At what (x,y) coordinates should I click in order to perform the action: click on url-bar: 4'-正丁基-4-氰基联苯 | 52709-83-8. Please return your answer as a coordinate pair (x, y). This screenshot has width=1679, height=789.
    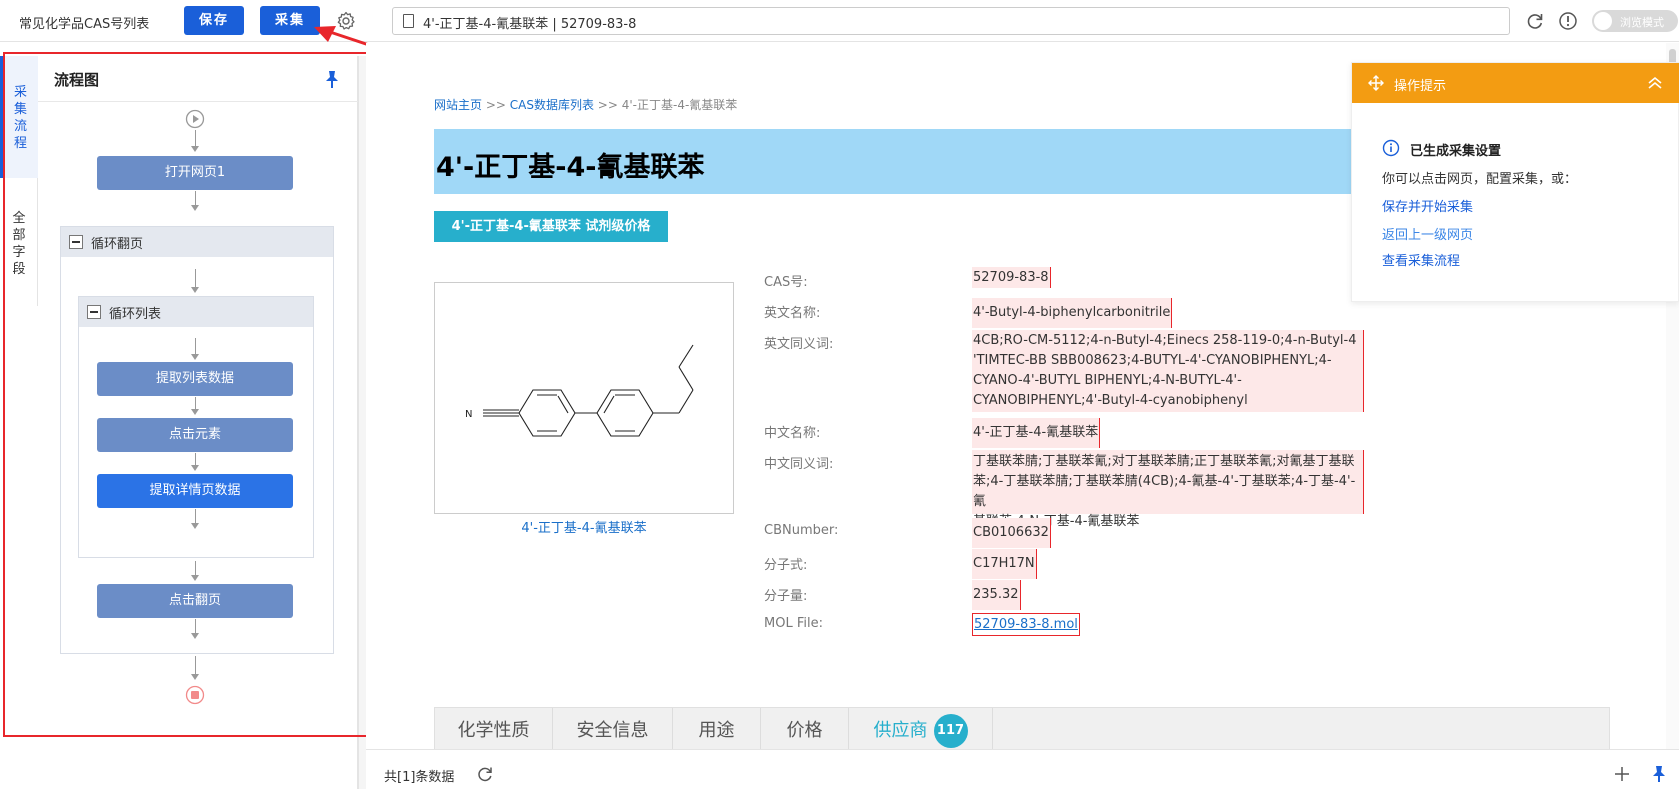
    Looking at the image, I should click on (951, 21).